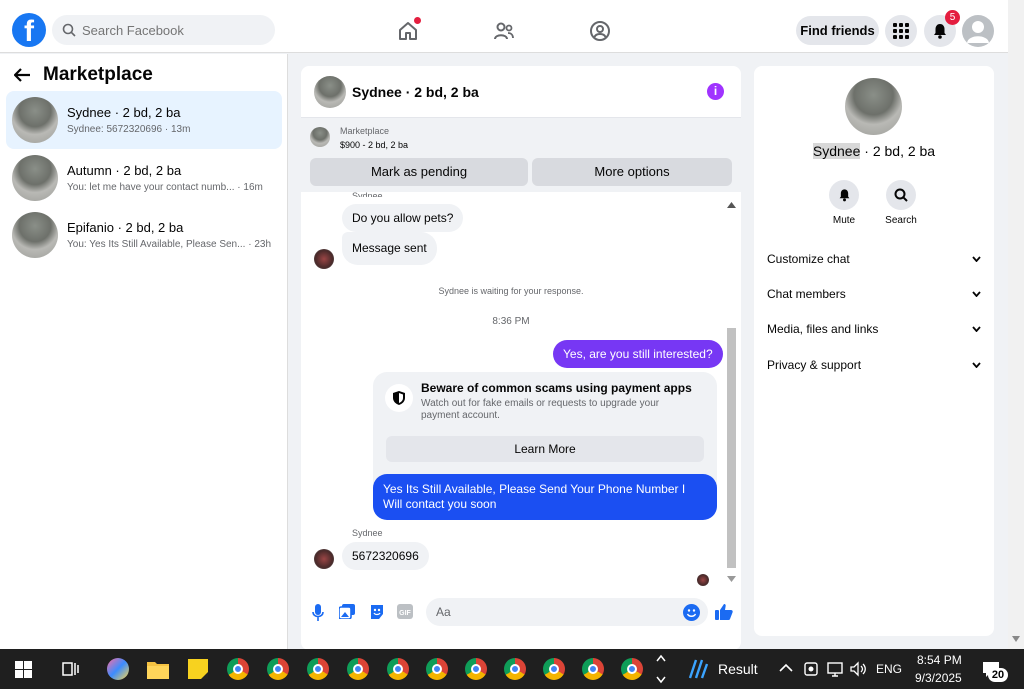 This screenshot has height=689, width=1024. I want to click on top-navigation-bar: f Find friends 5, so click(504, 26).